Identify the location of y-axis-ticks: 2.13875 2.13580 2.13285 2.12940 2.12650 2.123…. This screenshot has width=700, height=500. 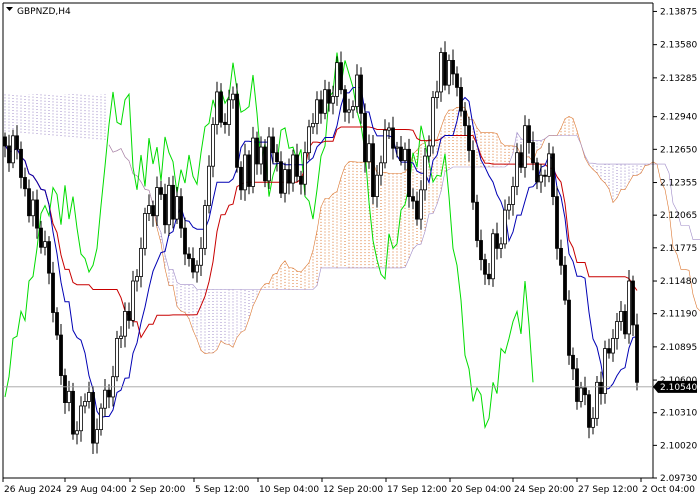
(675, 245).